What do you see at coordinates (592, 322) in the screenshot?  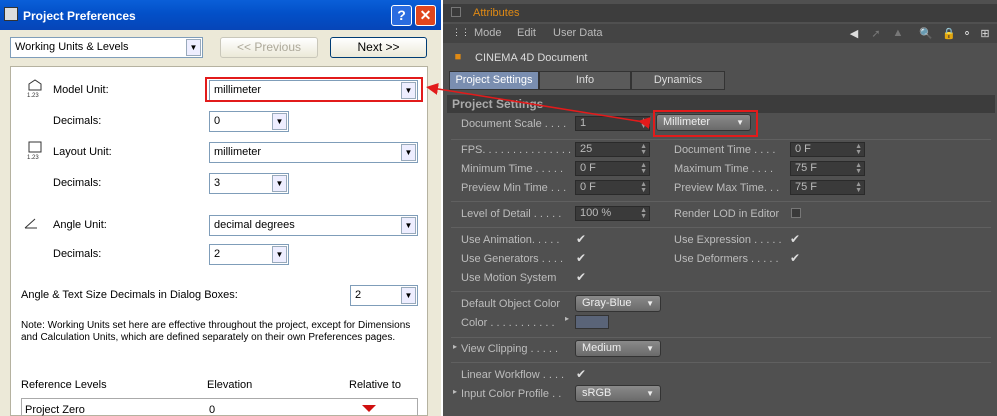 I see `color-swatch` at bounding box center [592, 322].